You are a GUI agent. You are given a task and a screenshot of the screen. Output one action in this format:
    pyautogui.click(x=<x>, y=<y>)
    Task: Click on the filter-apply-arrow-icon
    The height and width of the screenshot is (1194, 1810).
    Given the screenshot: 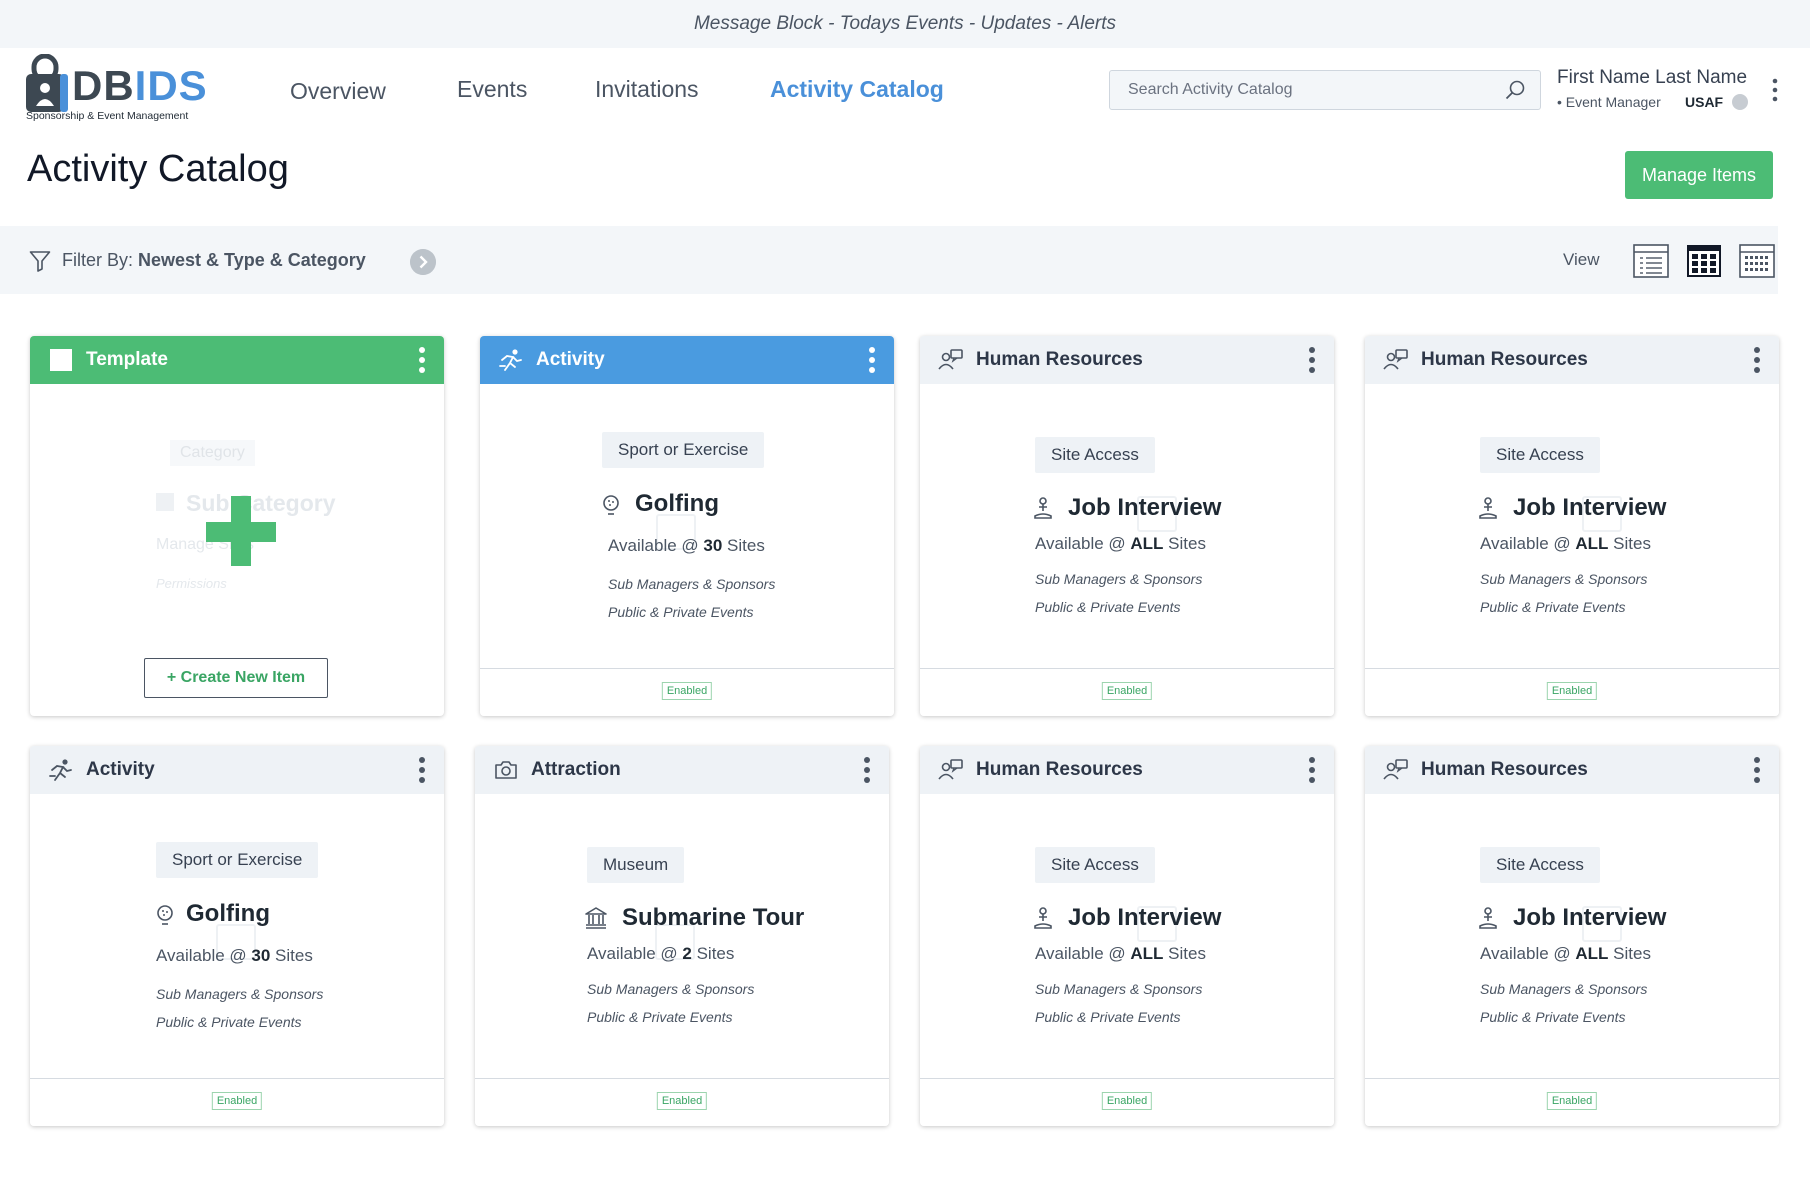 What is the action you would take?
    pyautogui.click(x=423, y=262)
    